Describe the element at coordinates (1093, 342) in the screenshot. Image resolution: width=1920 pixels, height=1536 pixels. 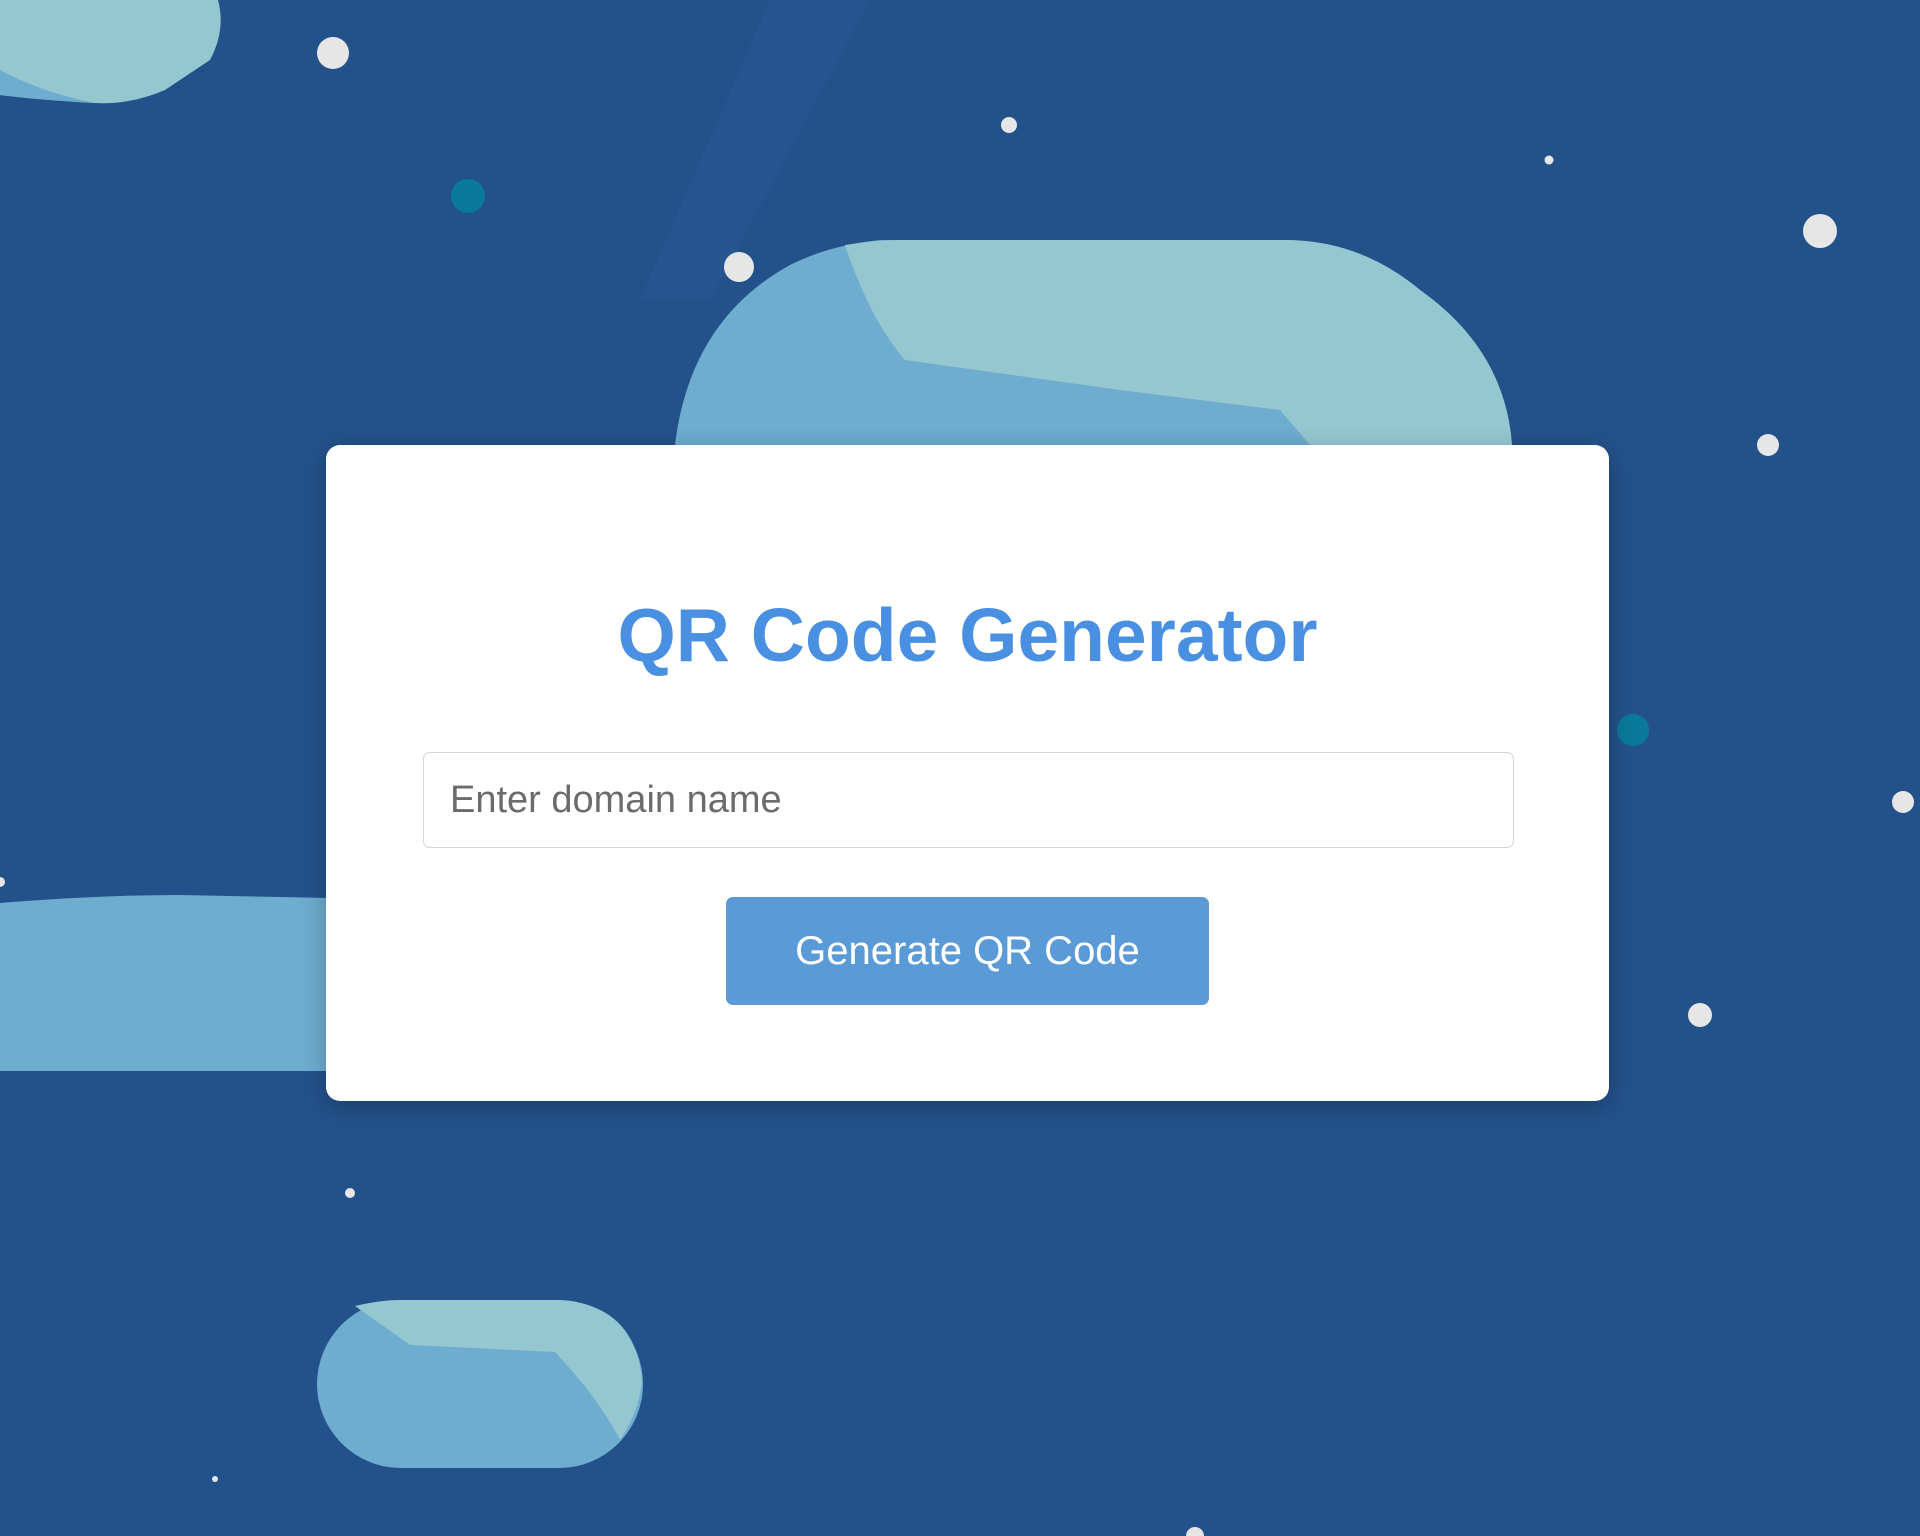
I see `blob-top-center` at that location.